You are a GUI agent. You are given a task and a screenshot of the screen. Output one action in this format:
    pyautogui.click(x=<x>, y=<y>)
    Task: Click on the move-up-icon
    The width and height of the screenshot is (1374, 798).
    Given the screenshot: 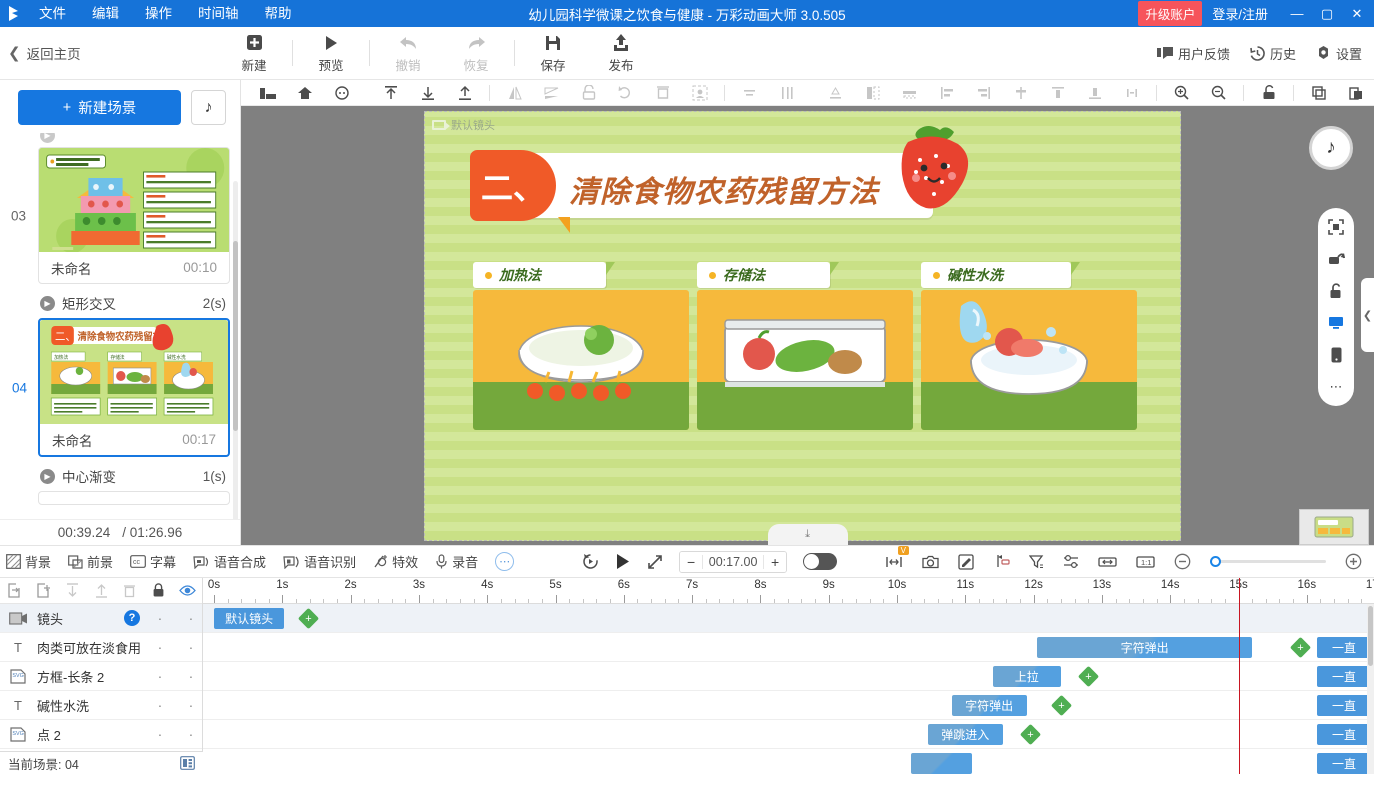 What is the action you would take?
    pyautogui.click(x=101, y=590)
    